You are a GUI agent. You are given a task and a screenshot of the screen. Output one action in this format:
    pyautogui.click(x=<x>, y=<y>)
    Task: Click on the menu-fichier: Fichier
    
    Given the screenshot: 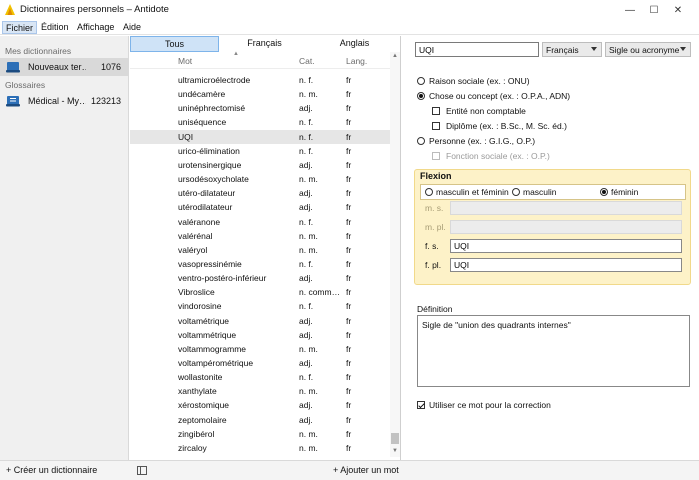 What is the action you would take?
    pyautogui.click(x=20, y=27)
    